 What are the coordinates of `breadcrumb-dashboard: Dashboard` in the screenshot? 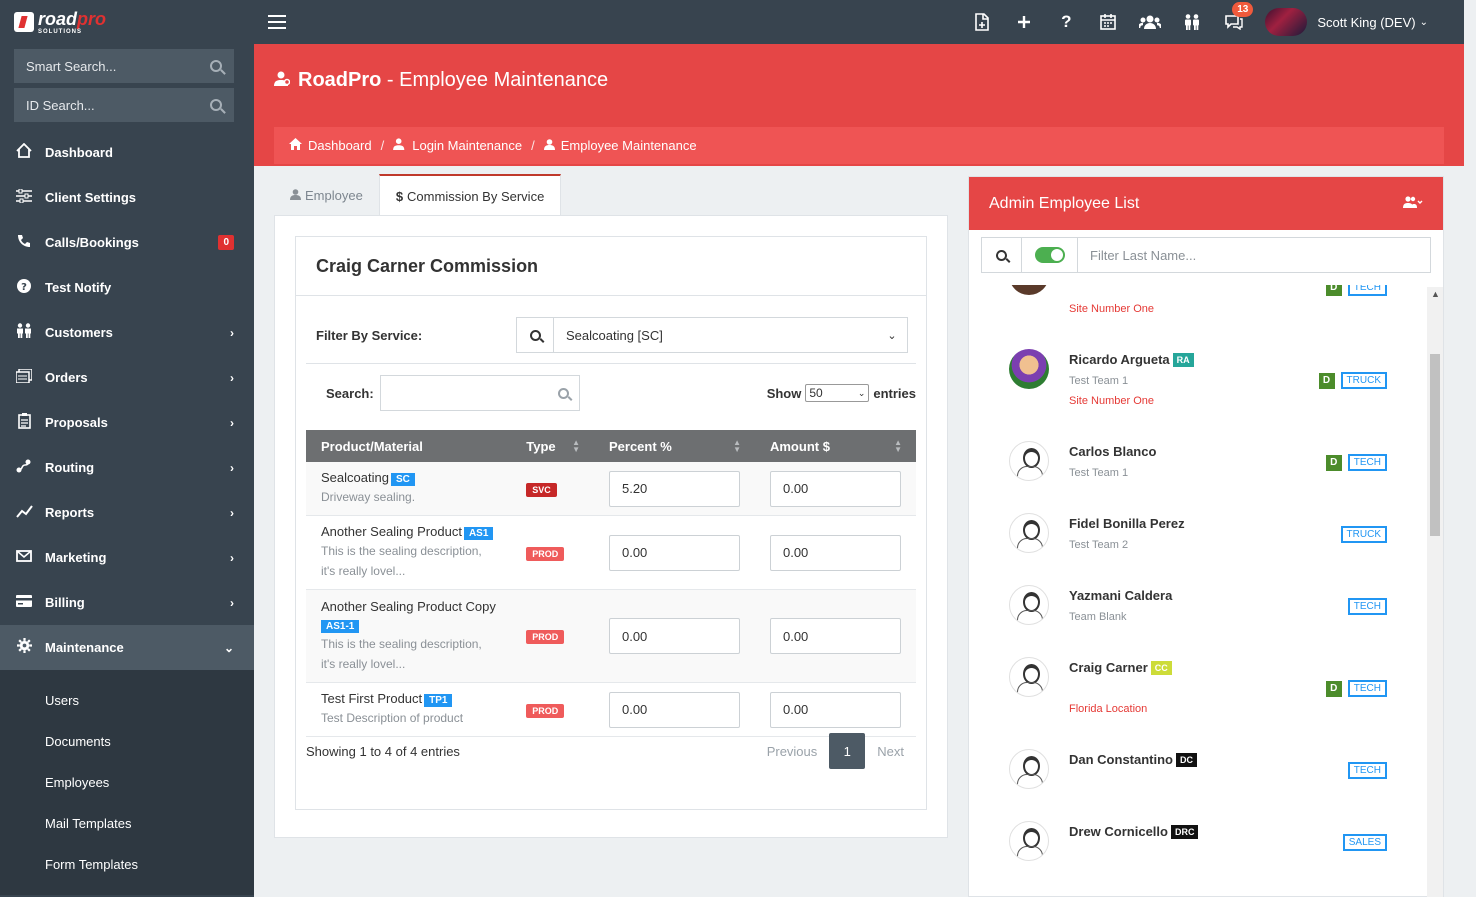 It's located at (340, 145).